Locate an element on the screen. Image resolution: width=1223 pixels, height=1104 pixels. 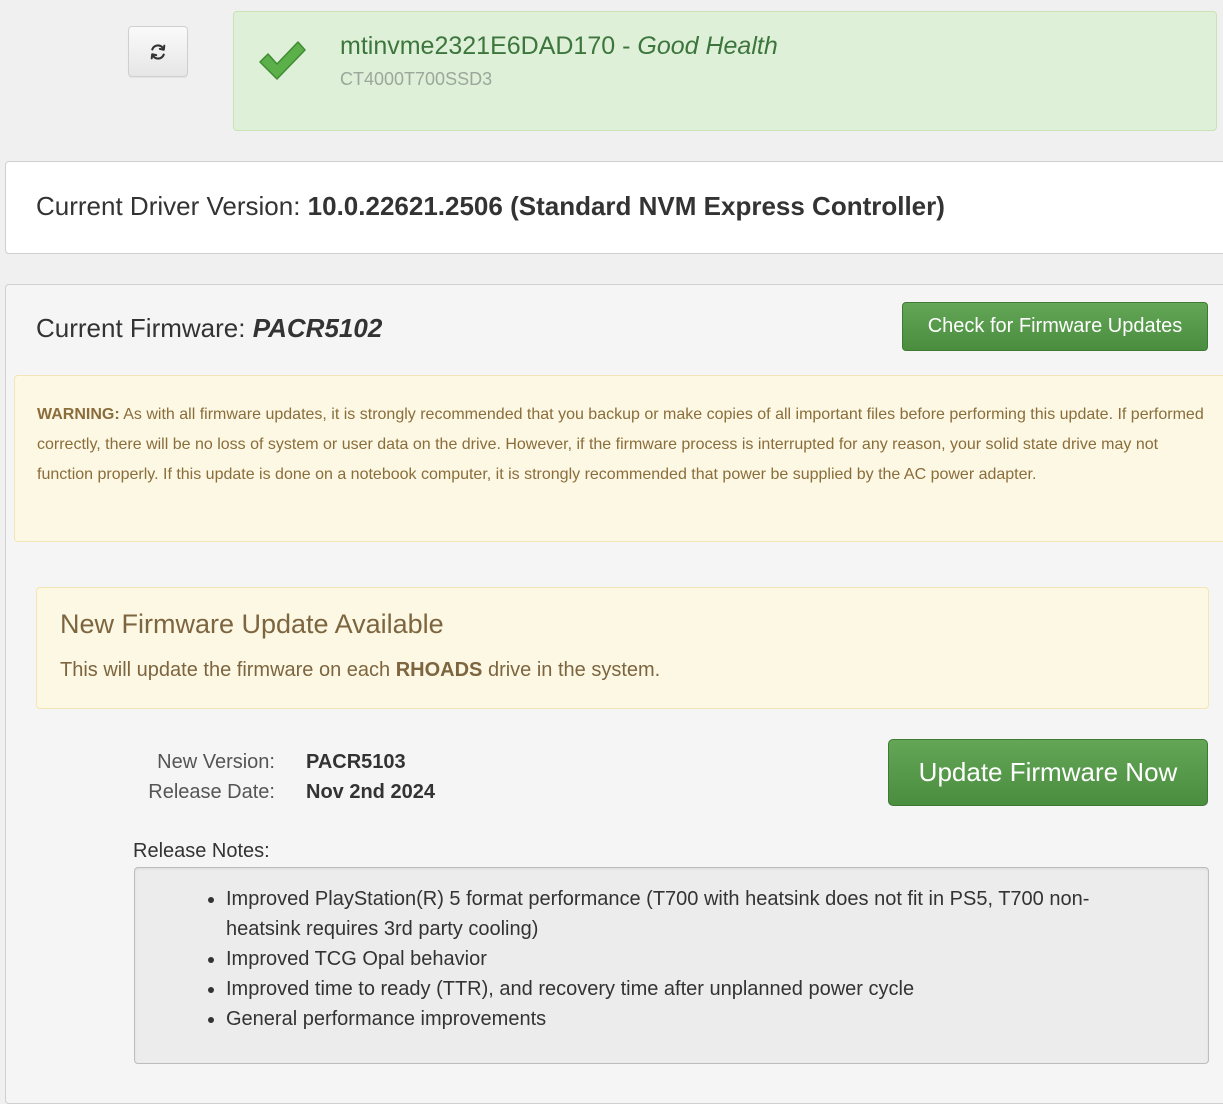
drive-health-status: Good Health is located at coordinates (707, 46).